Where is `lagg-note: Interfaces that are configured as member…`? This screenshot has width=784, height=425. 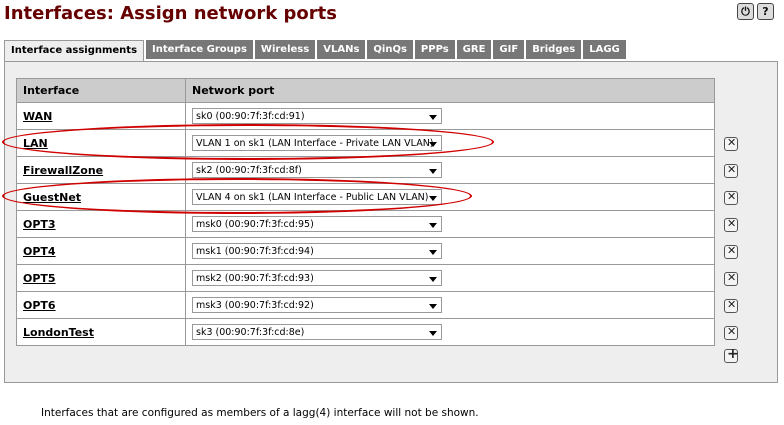 lagg-note: Interfaces that are configured as member… is located at coordinates (260, 413).